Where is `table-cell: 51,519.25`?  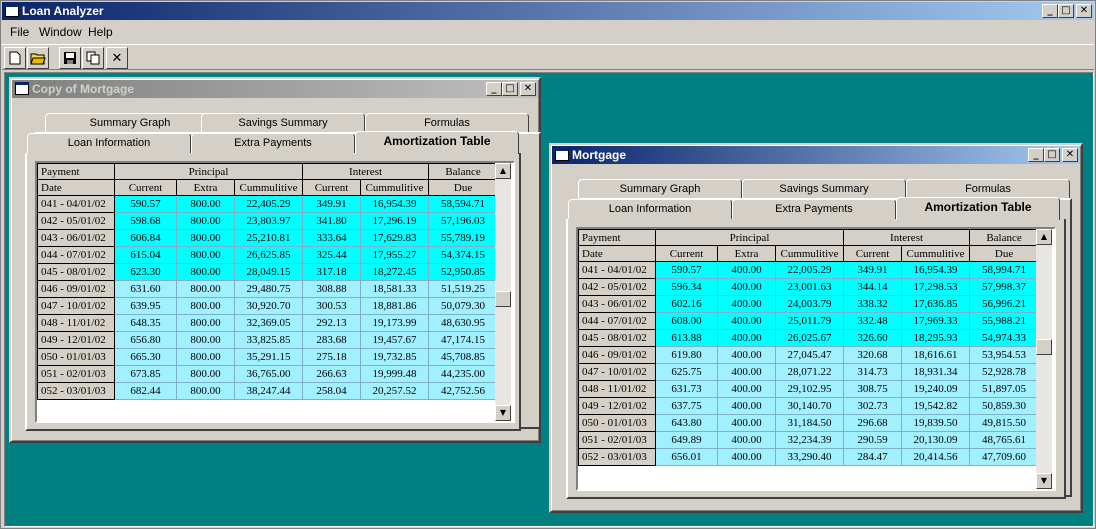
table-cell: 51,519.25 is located at coordinates (463, 289).